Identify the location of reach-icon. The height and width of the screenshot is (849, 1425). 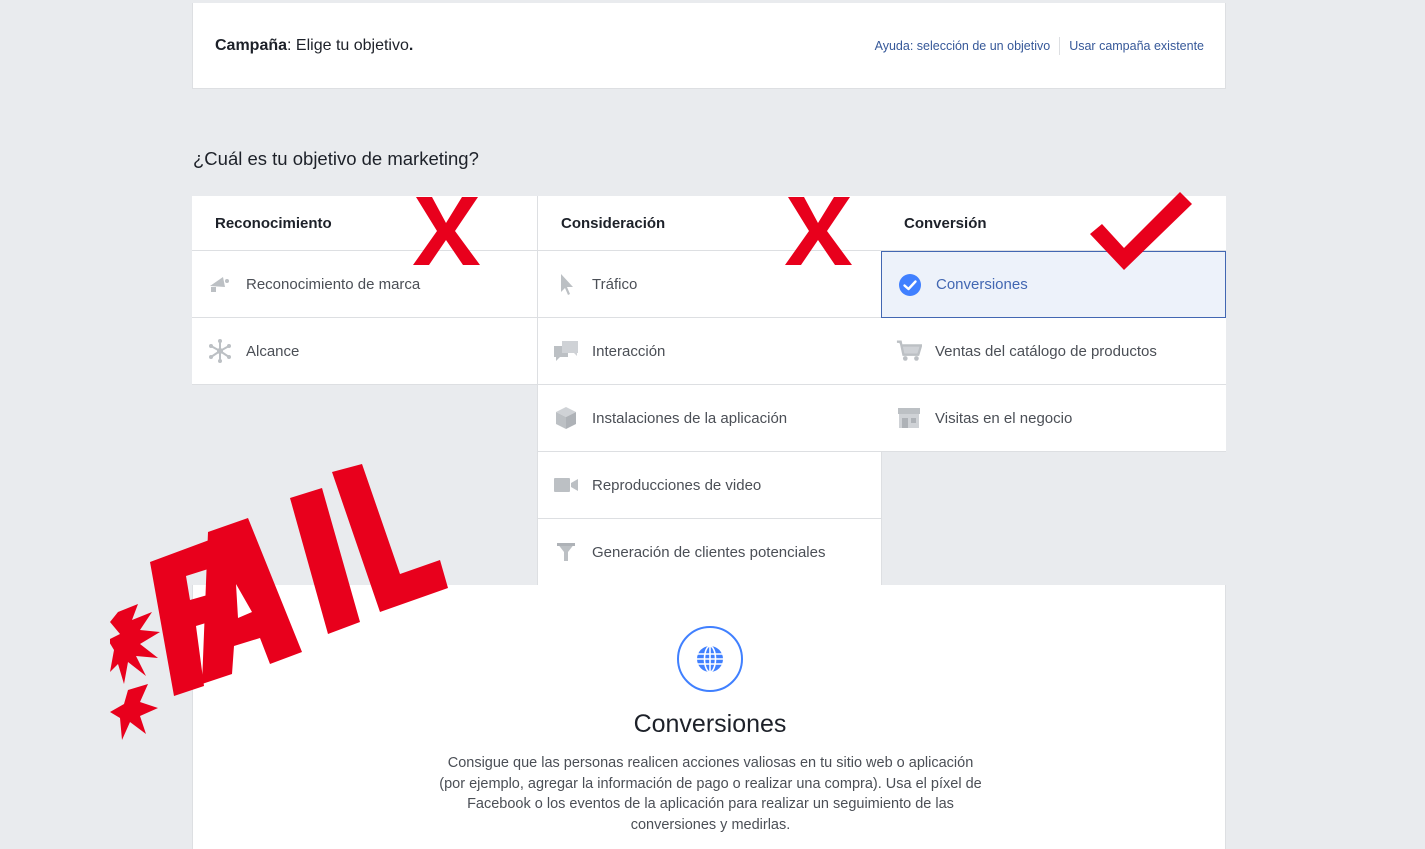
(220, 351).